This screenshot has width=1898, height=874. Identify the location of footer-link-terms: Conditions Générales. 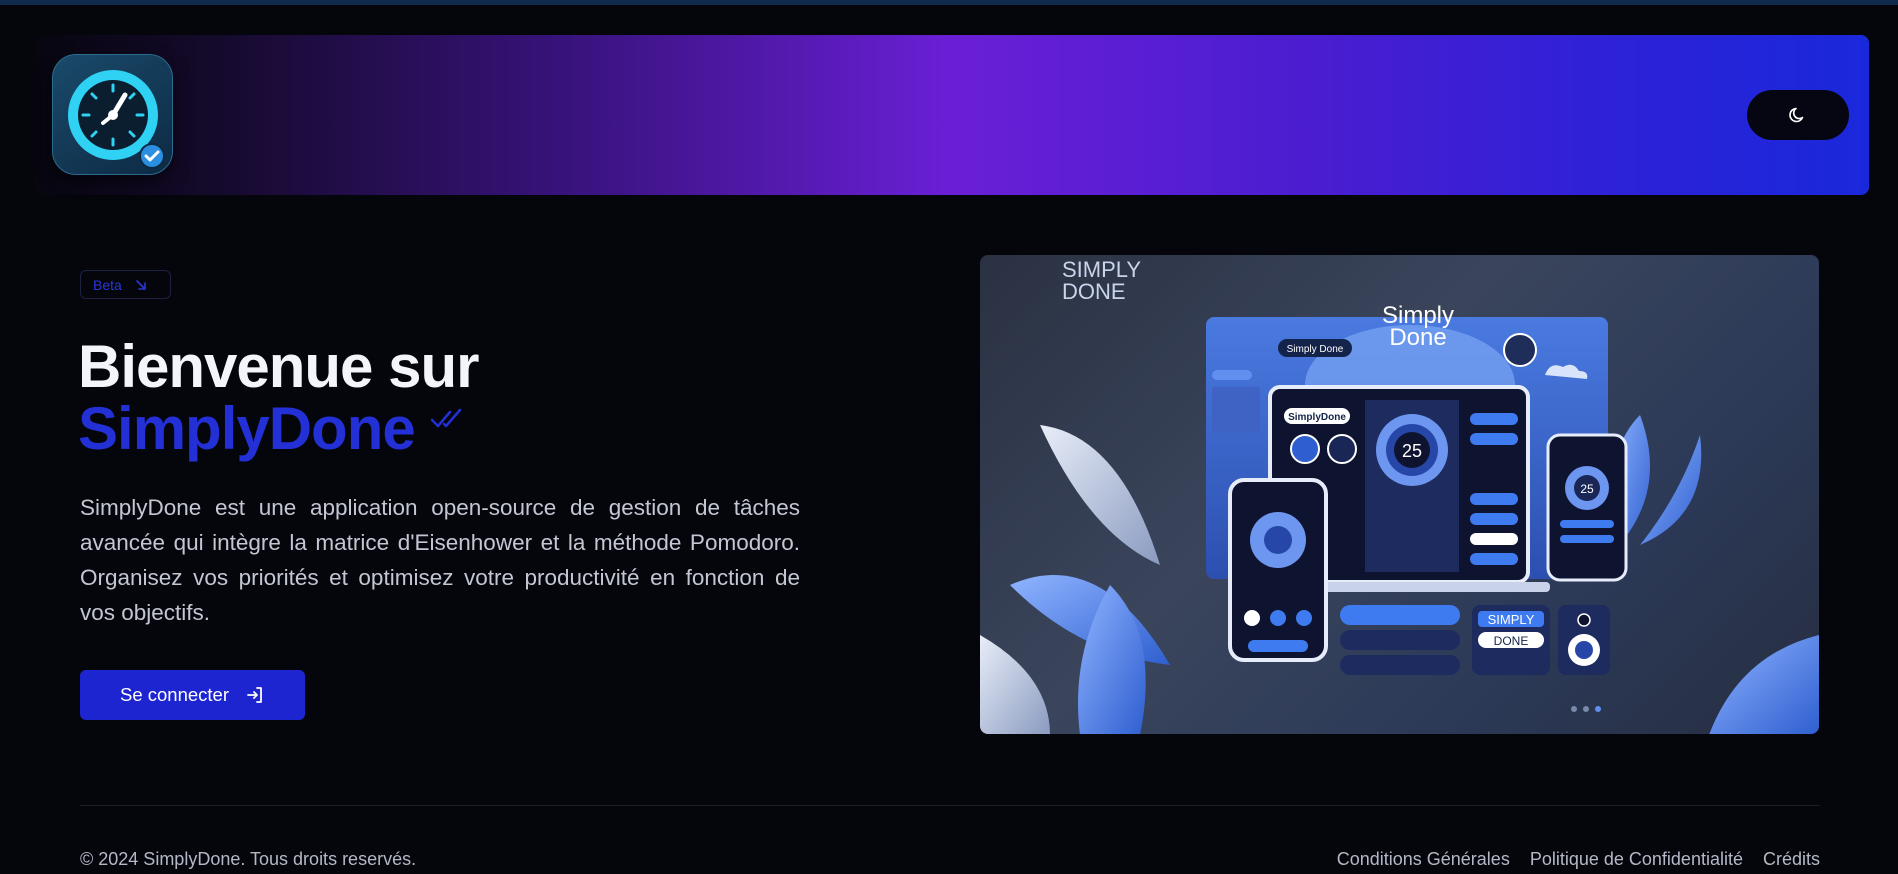
(1423, 859).